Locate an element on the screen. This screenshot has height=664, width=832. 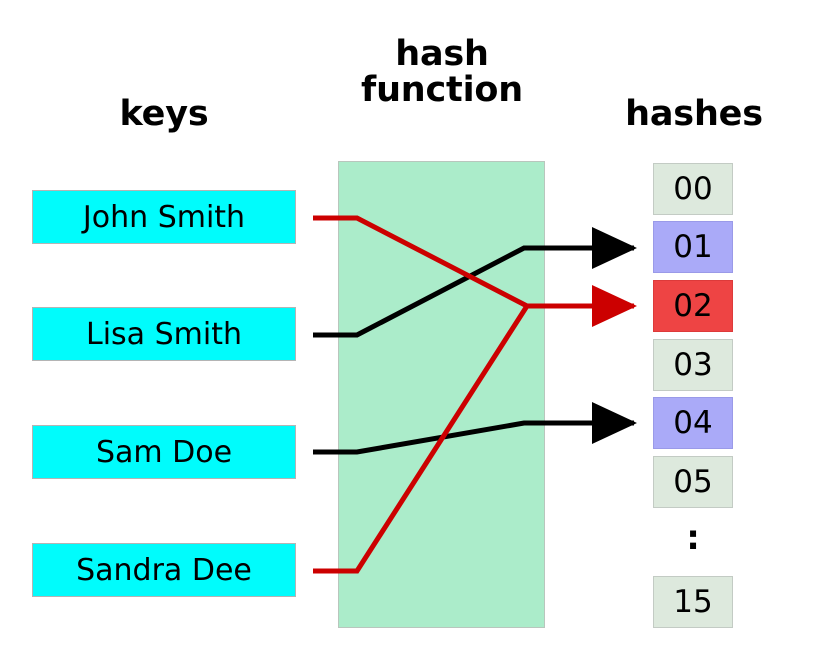
keys-column-heading: keys is located at coordinates (164, 114).